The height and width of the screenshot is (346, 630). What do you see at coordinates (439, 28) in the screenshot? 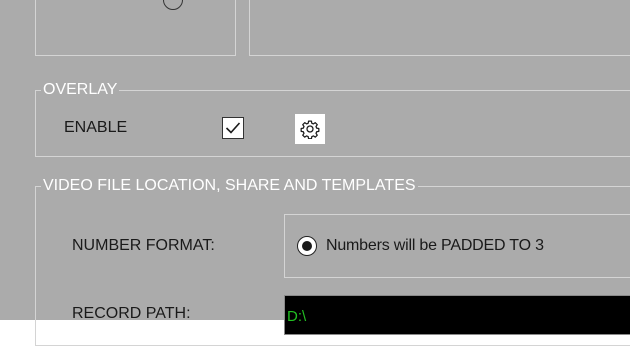
I see `top-right-frame` at bounding box center [439, 28].